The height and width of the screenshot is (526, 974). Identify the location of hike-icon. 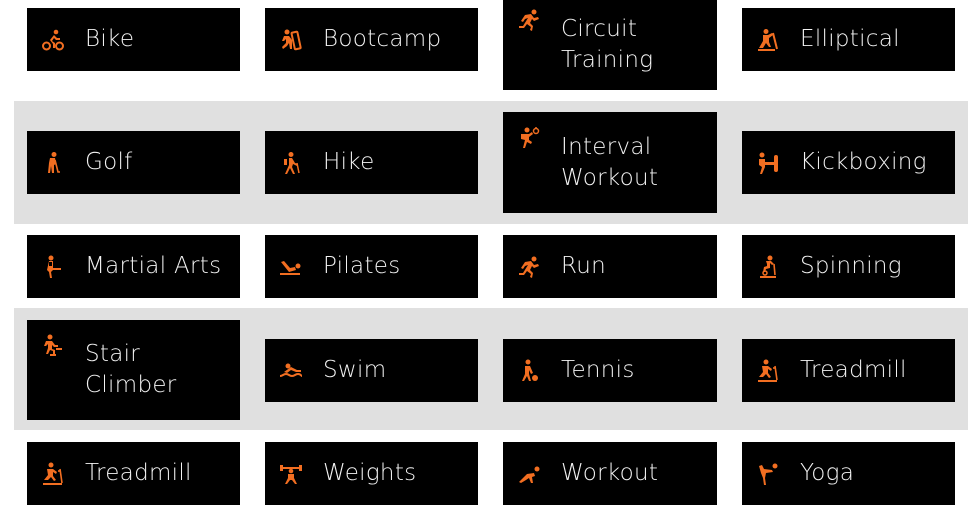
(291, 163).